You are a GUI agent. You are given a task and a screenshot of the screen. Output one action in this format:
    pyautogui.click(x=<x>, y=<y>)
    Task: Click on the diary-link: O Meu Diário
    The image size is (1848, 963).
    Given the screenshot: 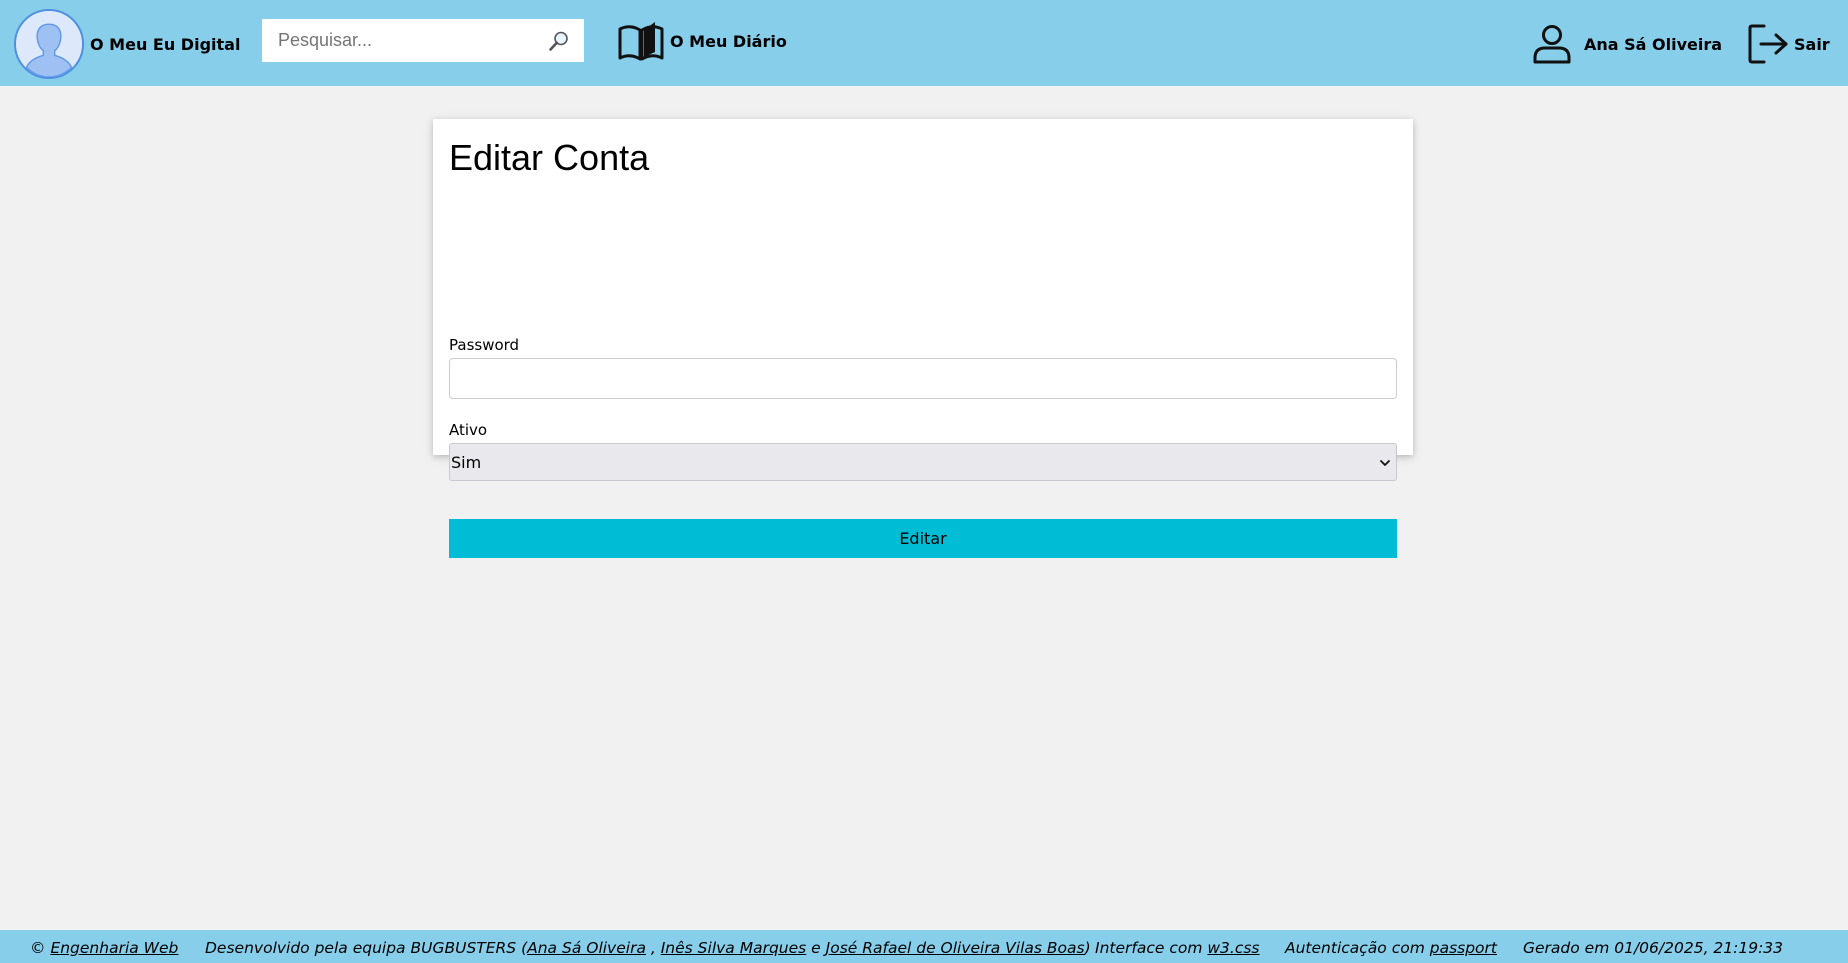 What is the action you would take?
    pyautogui.click(x=702, y=41)
    